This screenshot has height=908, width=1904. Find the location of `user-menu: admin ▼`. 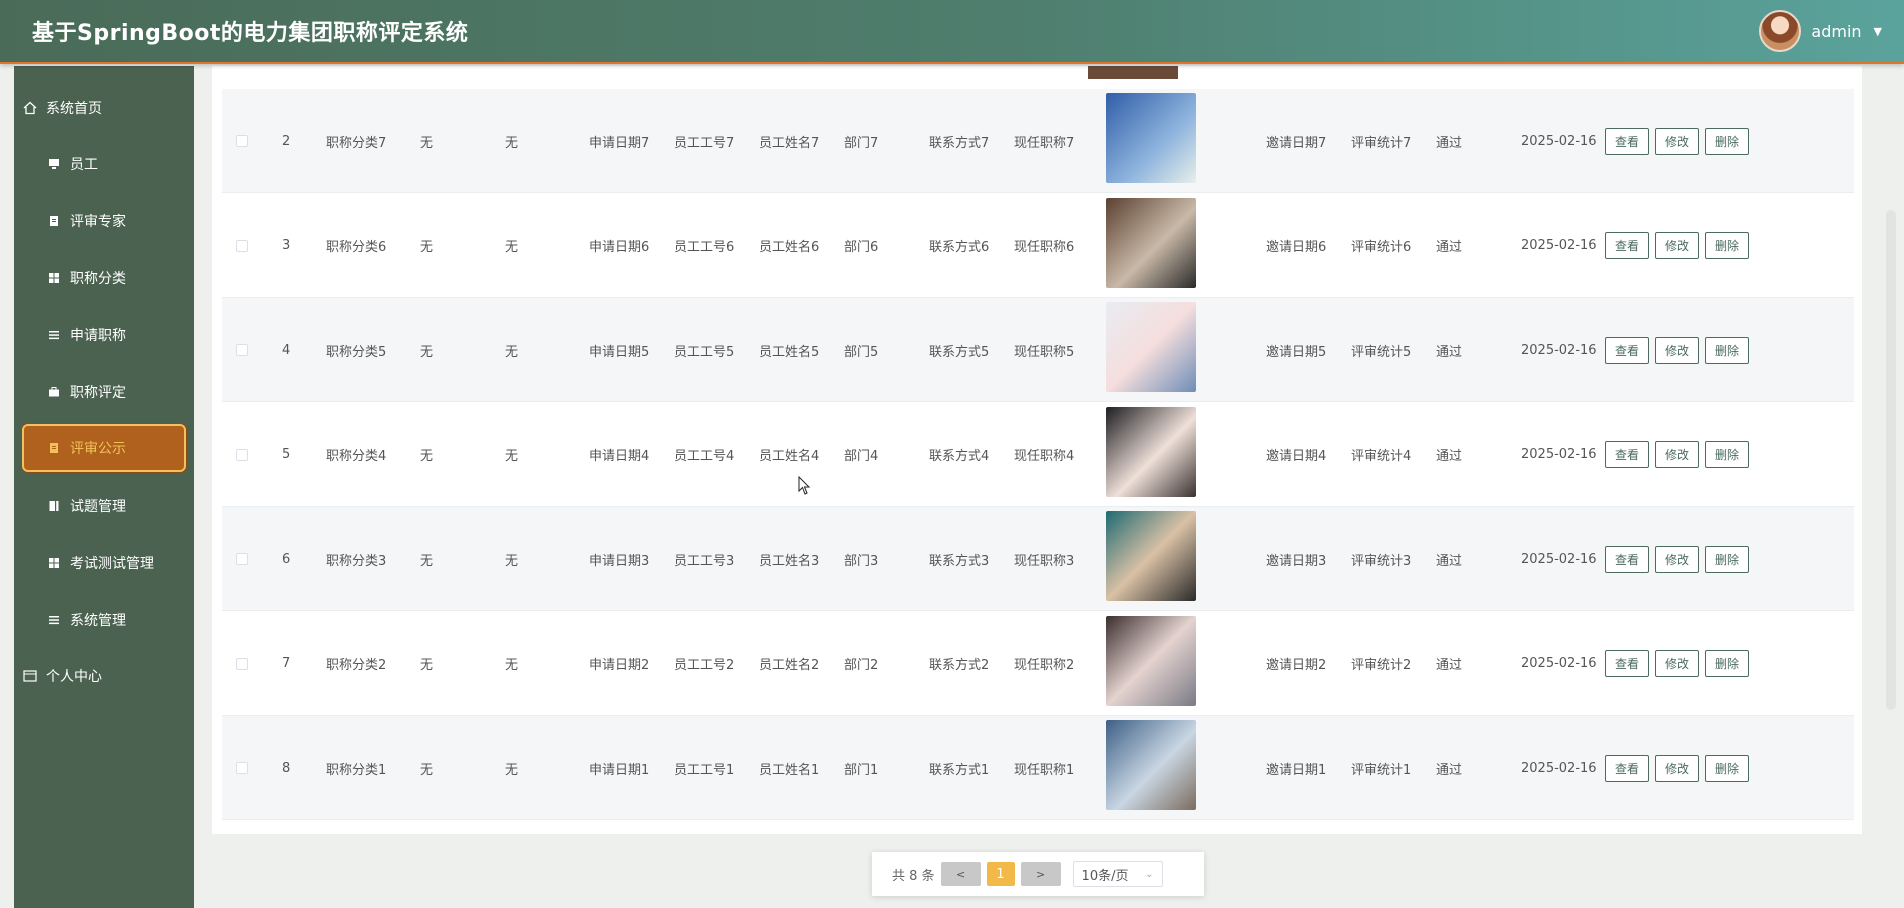

user-menu: admin ▼ is located at coordinates (1820, 31).